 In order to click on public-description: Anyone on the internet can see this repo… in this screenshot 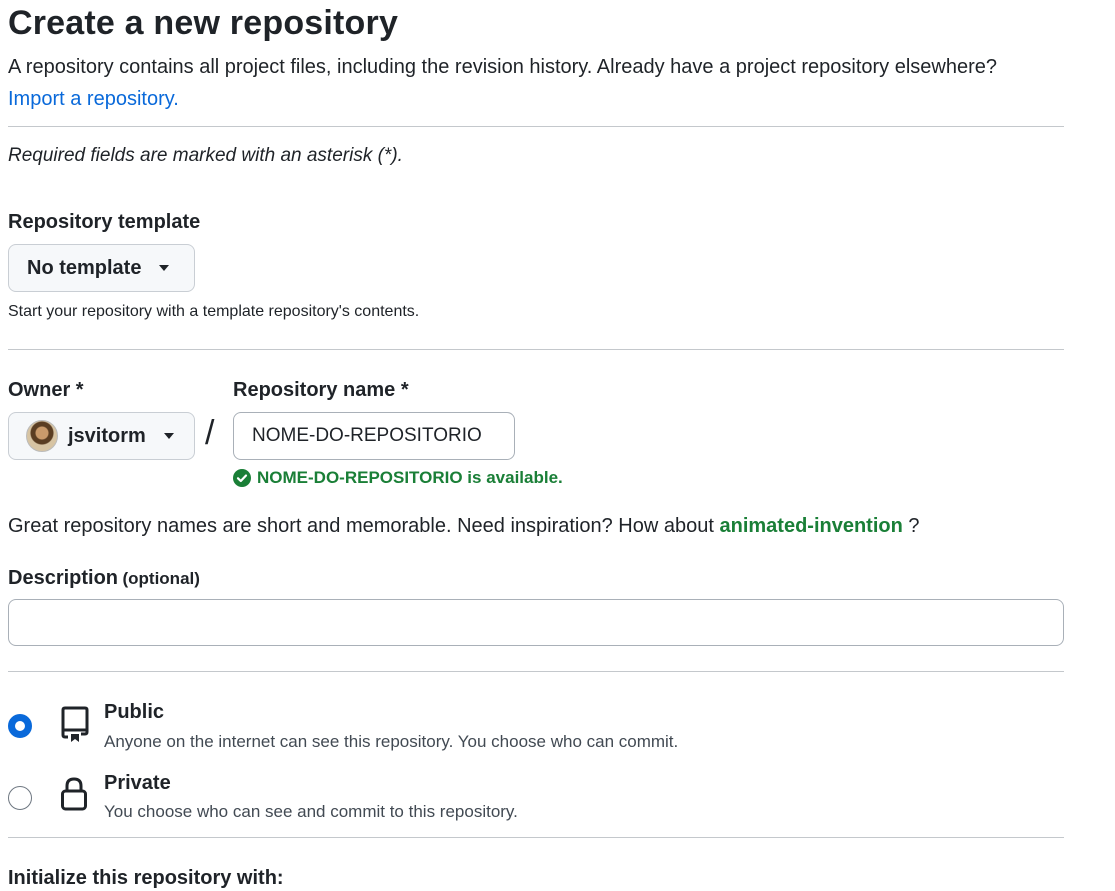, I will do `click(391, 741)`.